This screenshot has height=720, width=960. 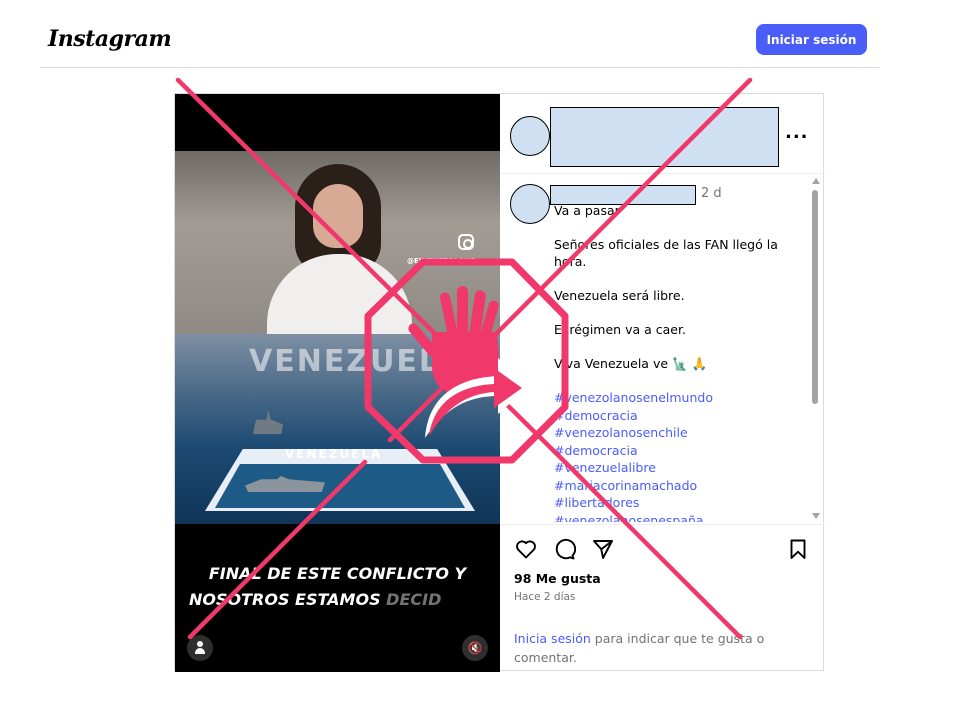 What do you see at coordinates (475, 648) in the screenshot?
I see `mute-icon: 🔇` at bounding box center [475, 648].